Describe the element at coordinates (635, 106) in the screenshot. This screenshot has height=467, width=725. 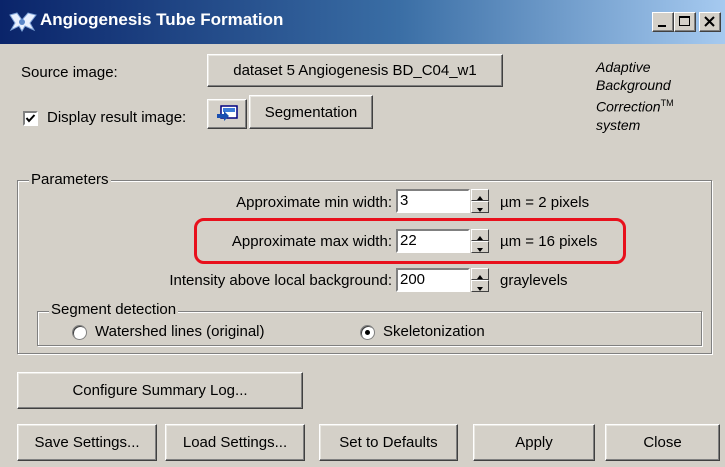
I see `branding-line-3: CorrectionTM` at that location.